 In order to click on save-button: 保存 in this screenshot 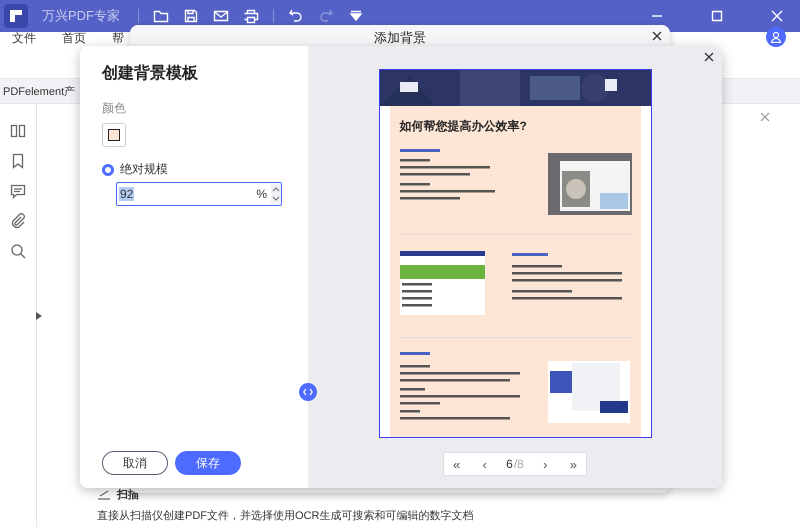, I will do `click(208, 463)`.